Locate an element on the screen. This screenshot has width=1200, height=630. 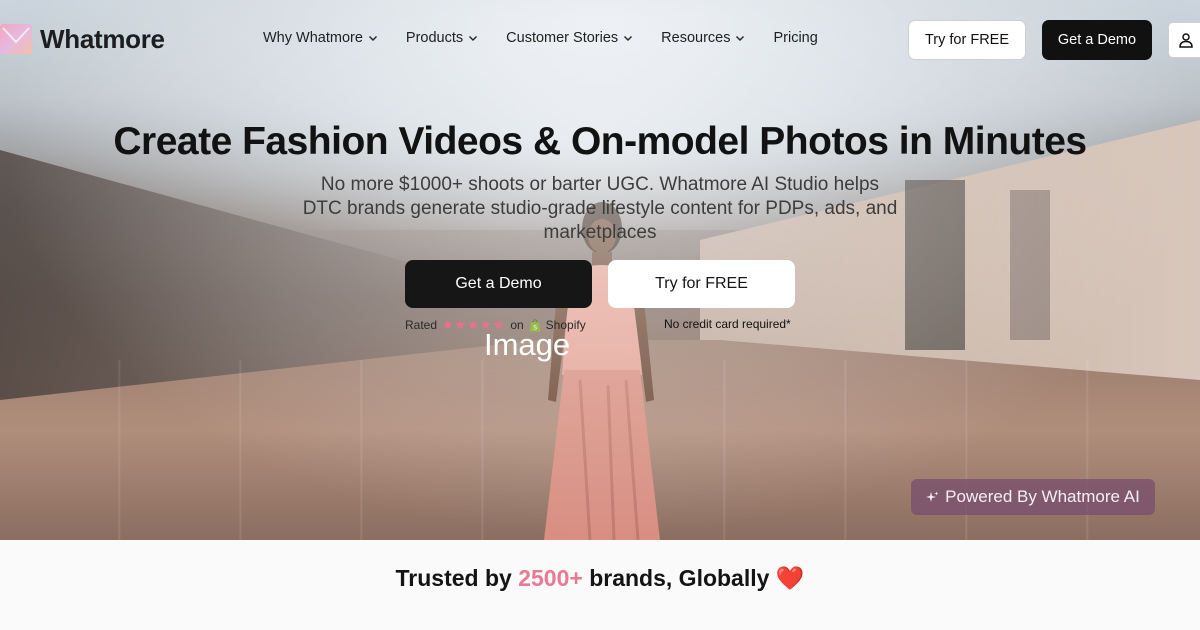
nav-item-label: Why Whatmore is located at coordinates (313, 38).